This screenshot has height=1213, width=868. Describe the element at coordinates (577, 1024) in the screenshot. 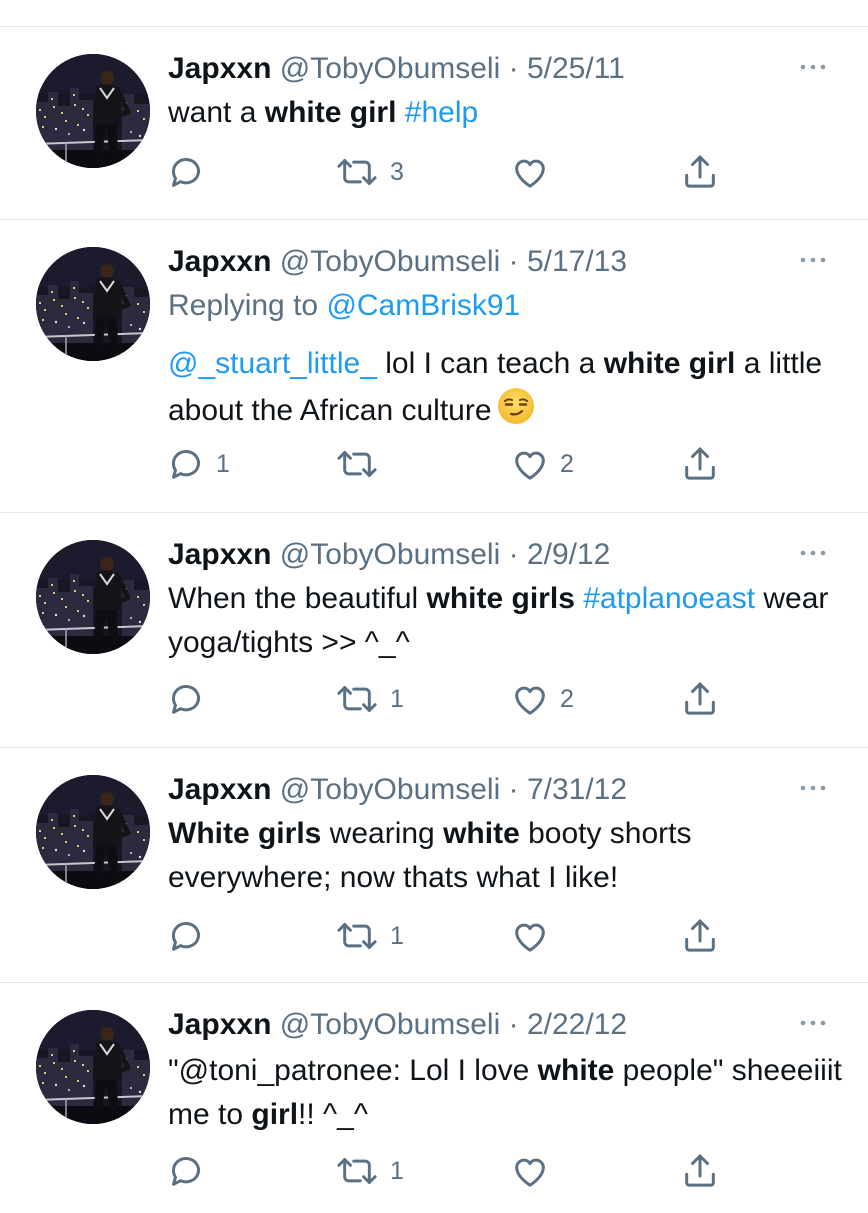

I see `tweet-date: 2/22/12` at that location.